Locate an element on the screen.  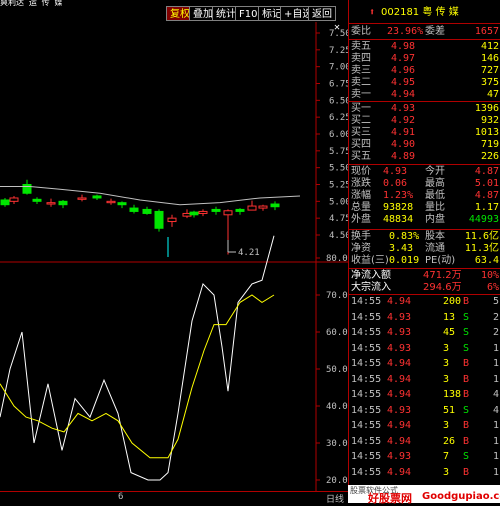
price-tick-label: 5.00 is located at coordinates (338, 202).